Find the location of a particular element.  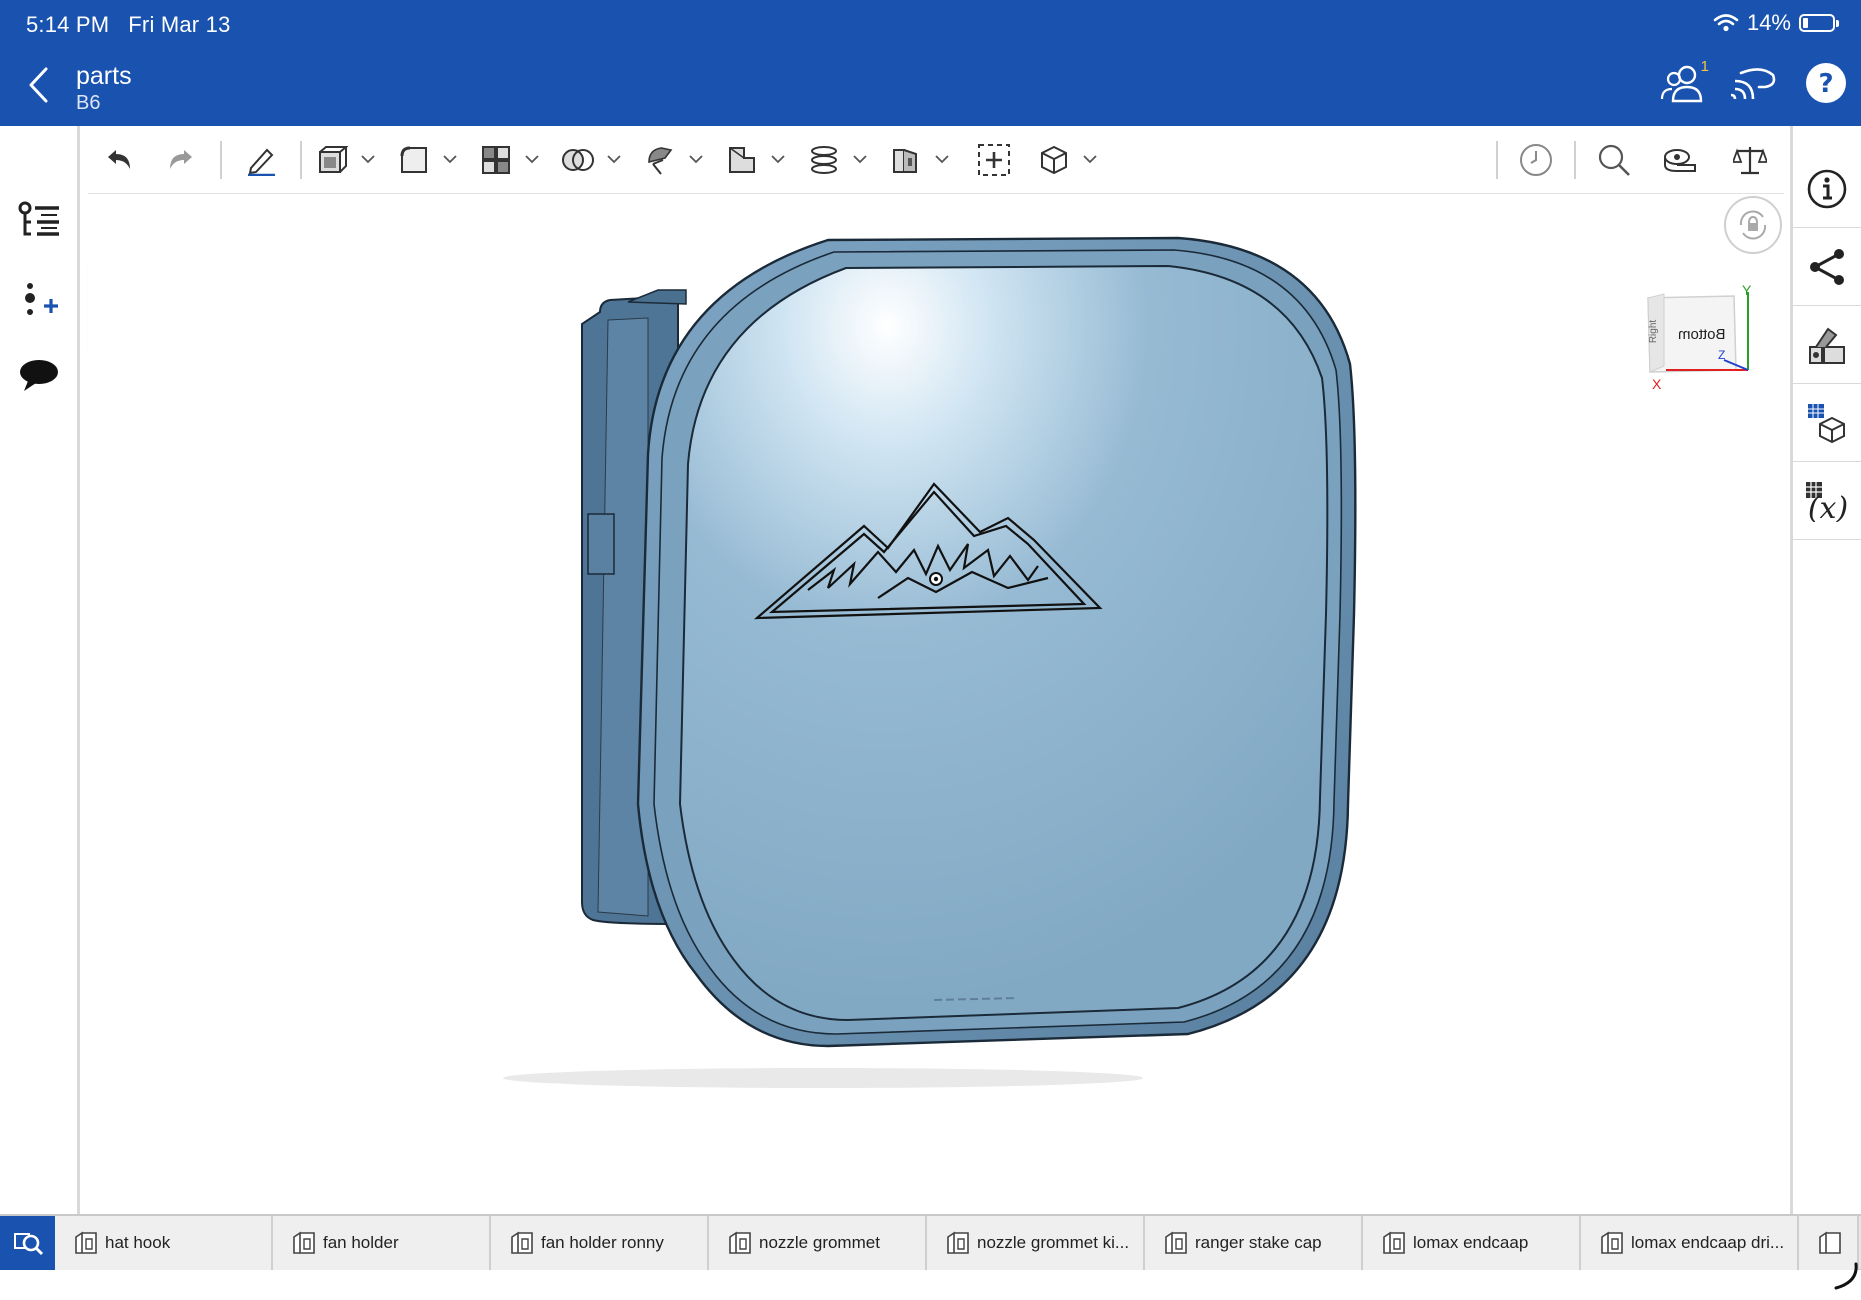

document-title: parts is located at coordinates (104, 76).